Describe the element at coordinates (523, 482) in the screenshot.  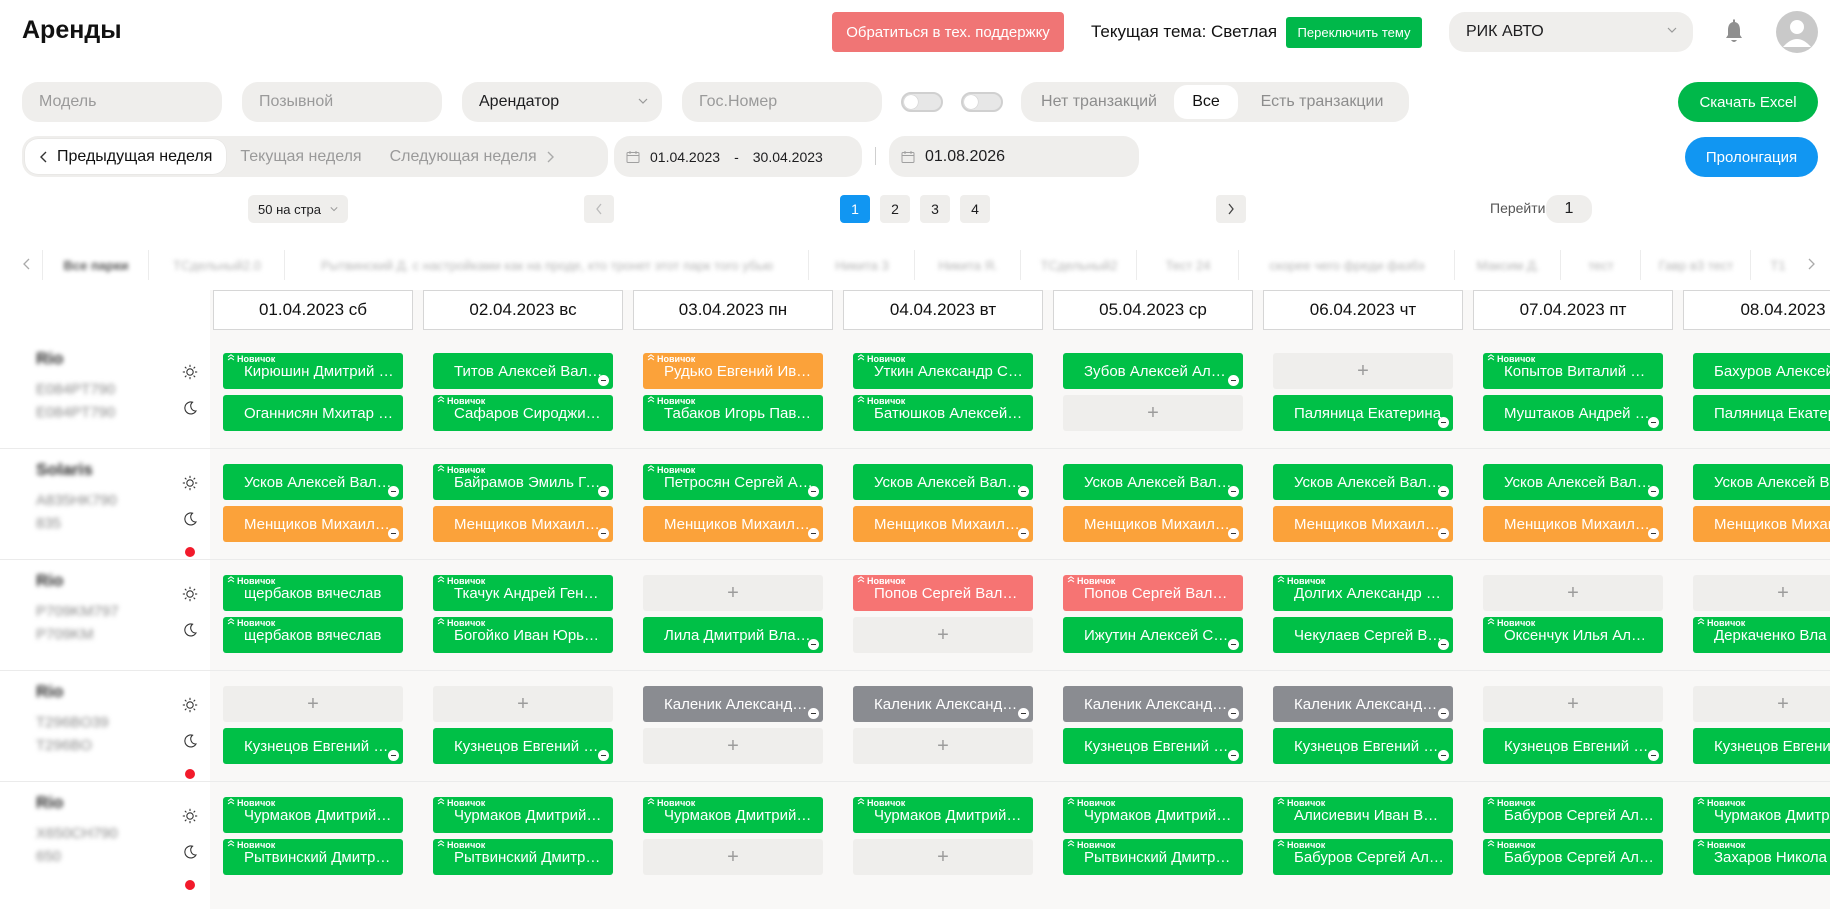
I see `rental-cell: НовичокБайрамов Эмиль Гасанович` at that location.